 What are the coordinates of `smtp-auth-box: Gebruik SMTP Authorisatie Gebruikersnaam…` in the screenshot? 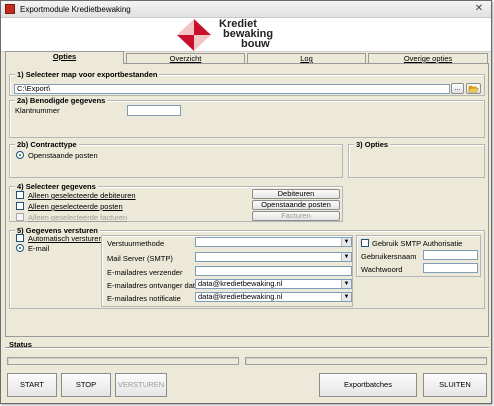 It's located at (418, 256).